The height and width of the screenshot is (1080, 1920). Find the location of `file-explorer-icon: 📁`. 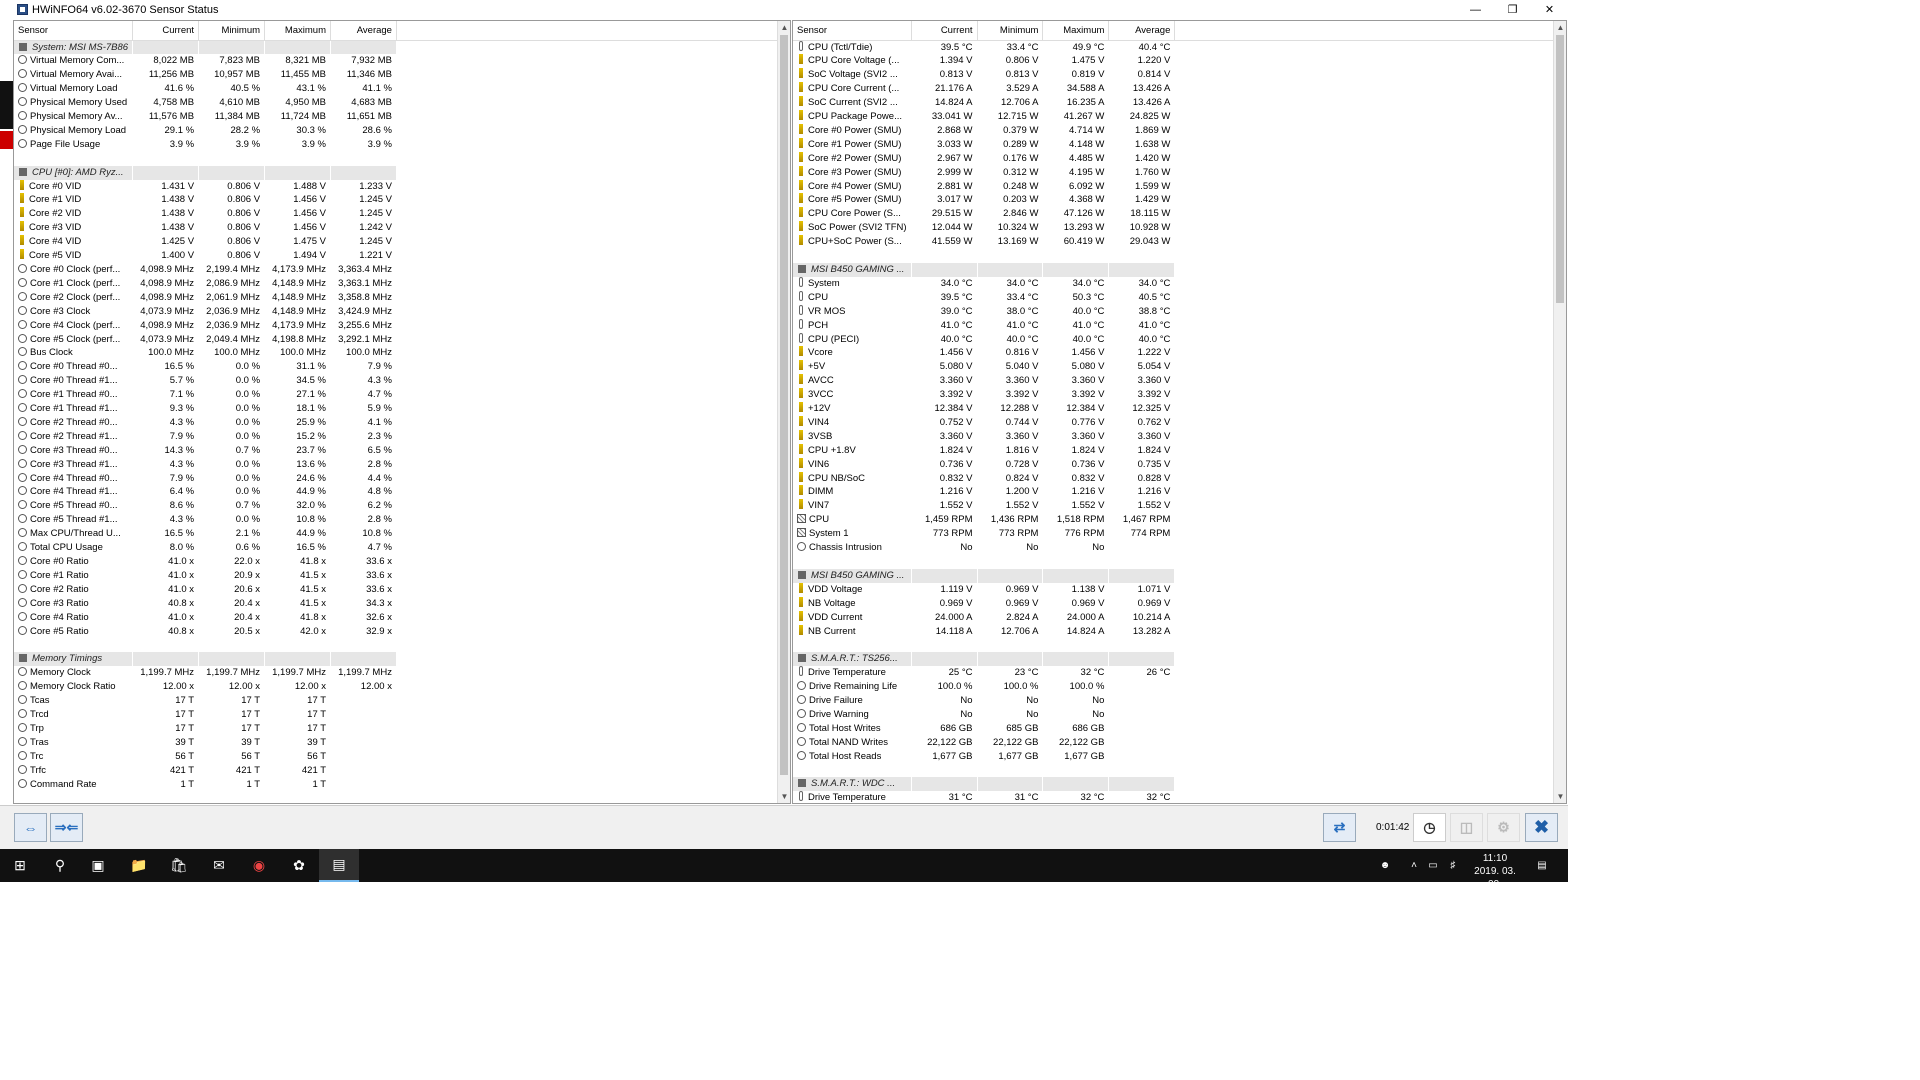

file-explorer-icon: 📁 is located at coordinates (139, 865).